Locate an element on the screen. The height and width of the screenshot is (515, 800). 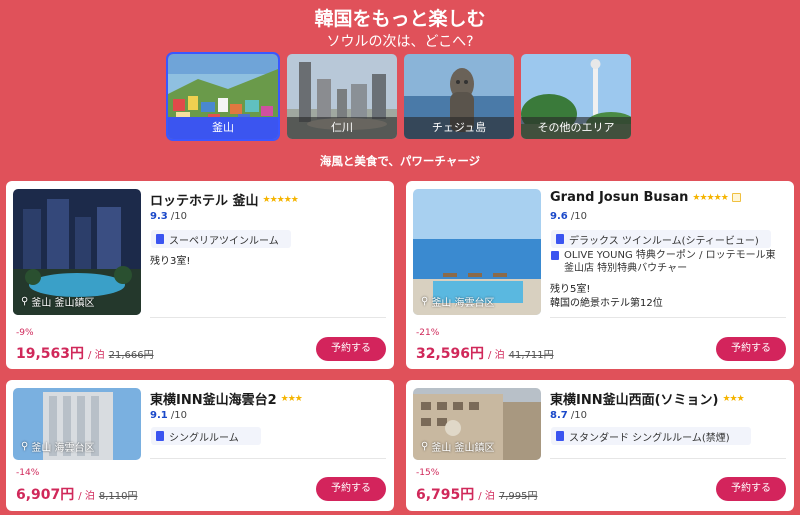
price: 6,795円 / 泊 7,995円 is located at coordinates (477, 494).